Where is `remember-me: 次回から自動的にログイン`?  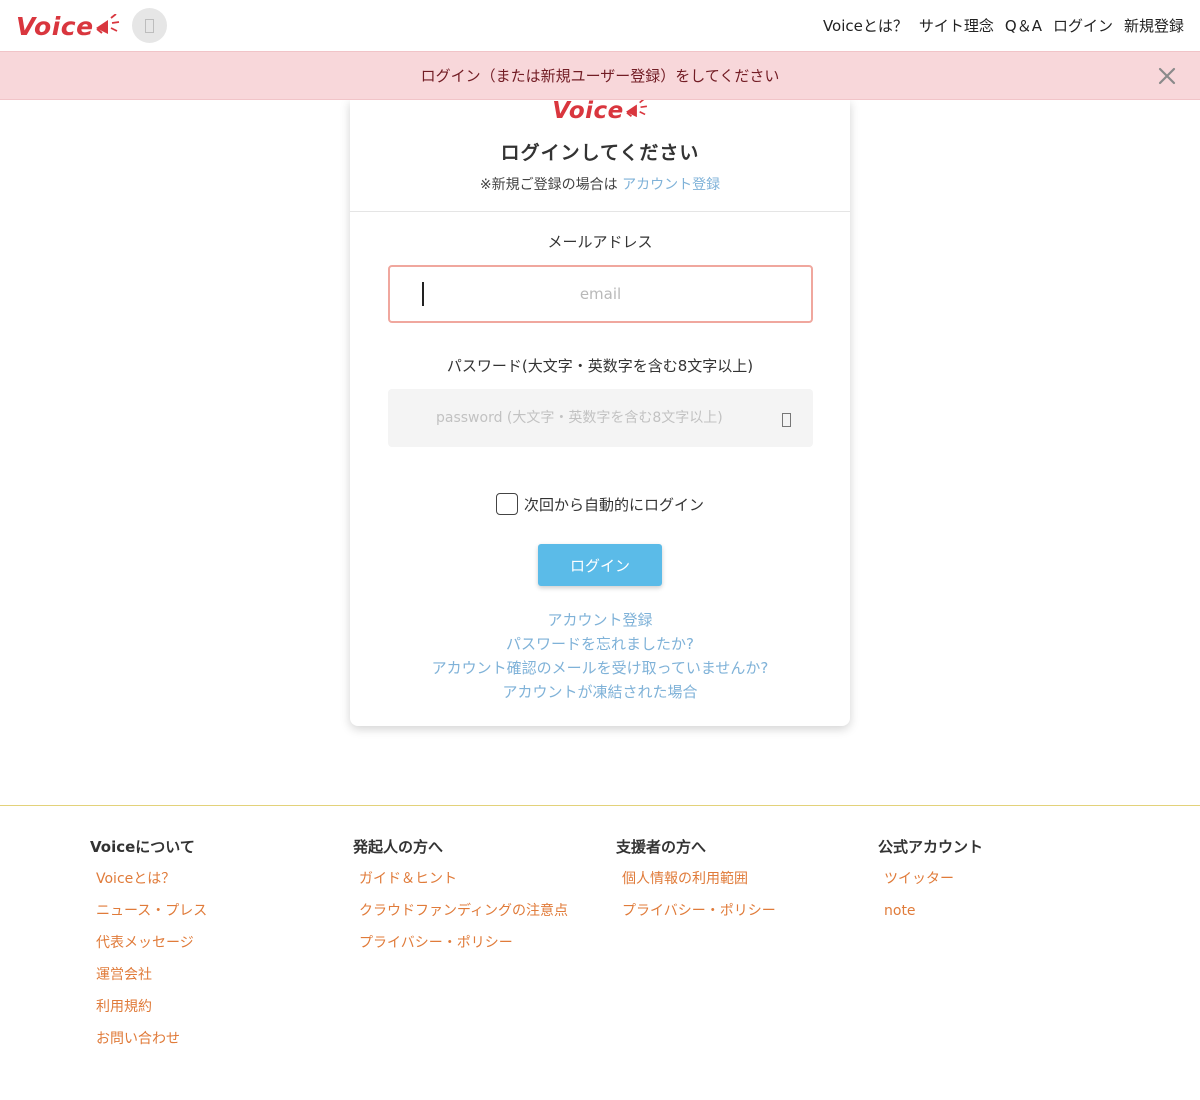
remember-me: 次回から自動的にログイン is located at coordinates (600, 504).